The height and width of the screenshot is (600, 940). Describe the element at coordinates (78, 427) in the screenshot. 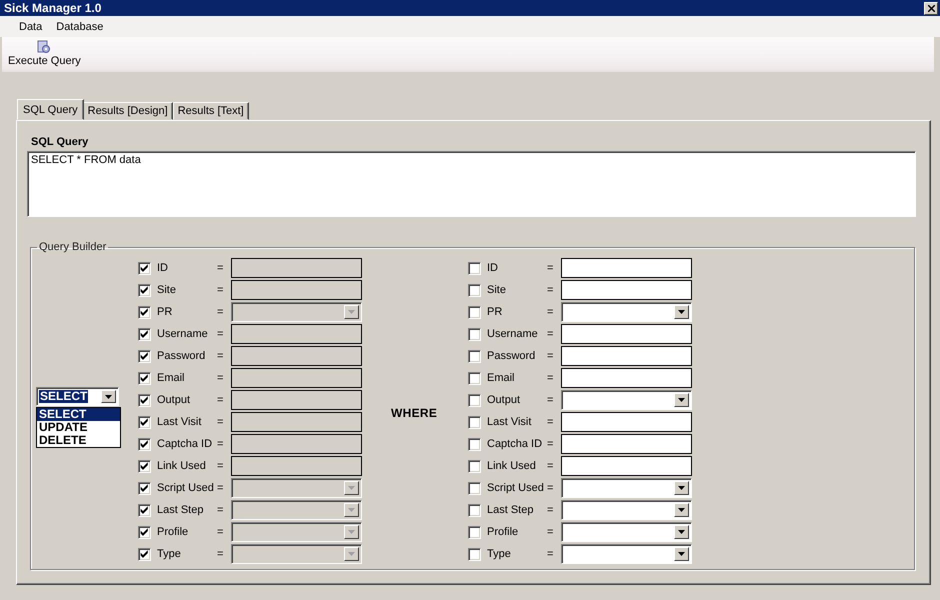

I see `dropdown-option: UPDATE` at that location.